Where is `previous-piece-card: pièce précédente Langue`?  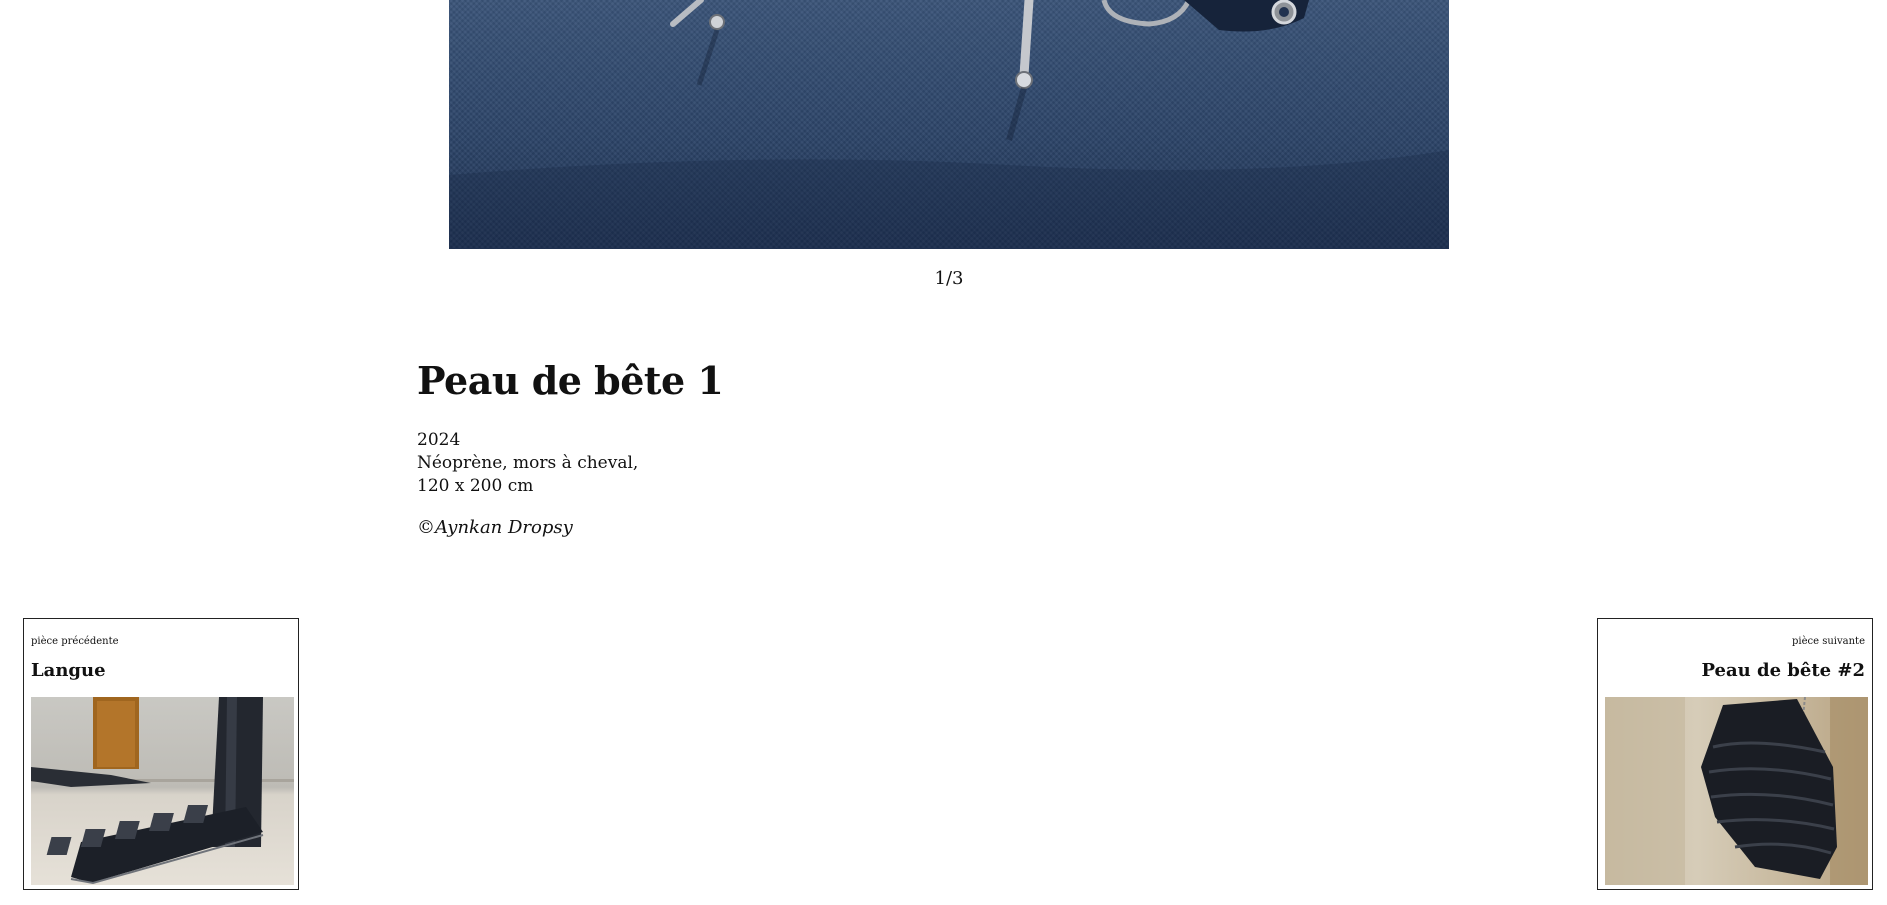
previous-piece-card: pièce précédente Langue is located at coordinates (161, 754).